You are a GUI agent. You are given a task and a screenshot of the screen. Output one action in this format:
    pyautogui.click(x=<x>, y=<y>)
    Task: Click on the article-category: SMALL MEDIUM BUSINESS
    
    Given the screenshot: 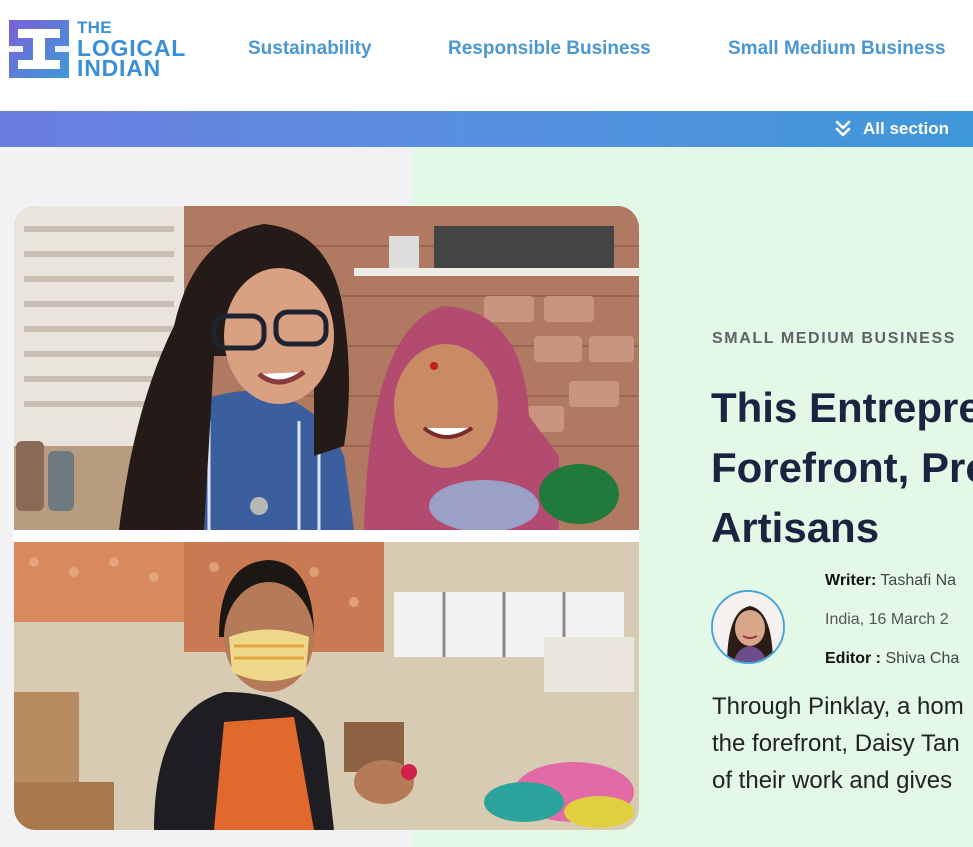 What is the action you would take?
    pyautogui.click(x=834, y=339)
    